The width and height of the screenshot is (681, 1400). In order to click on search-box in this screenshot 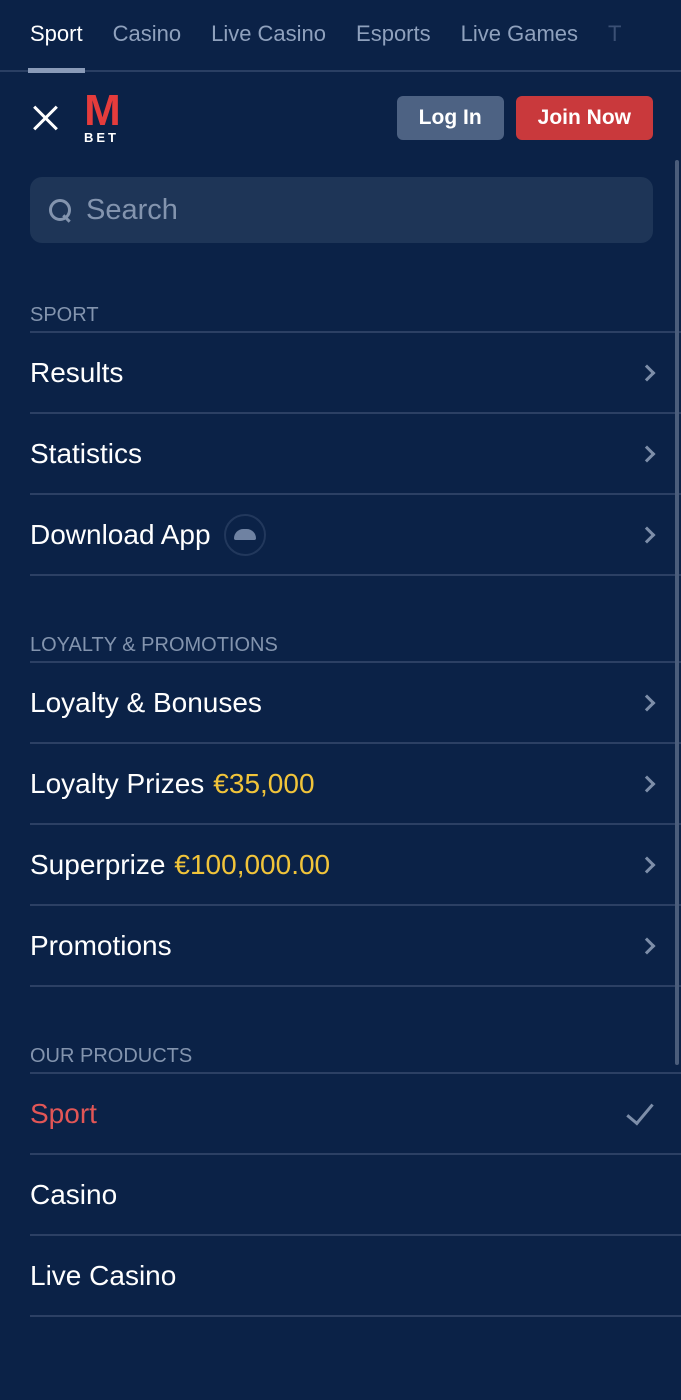, I will do `click(341, 210)`.